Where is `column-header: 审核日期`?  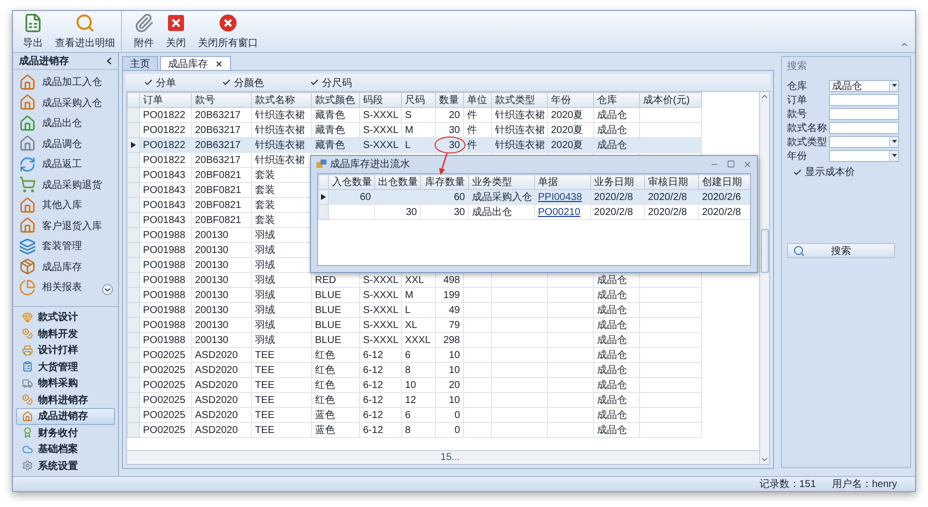
column-header: 审核日期 is located at coordinates (671, 182).